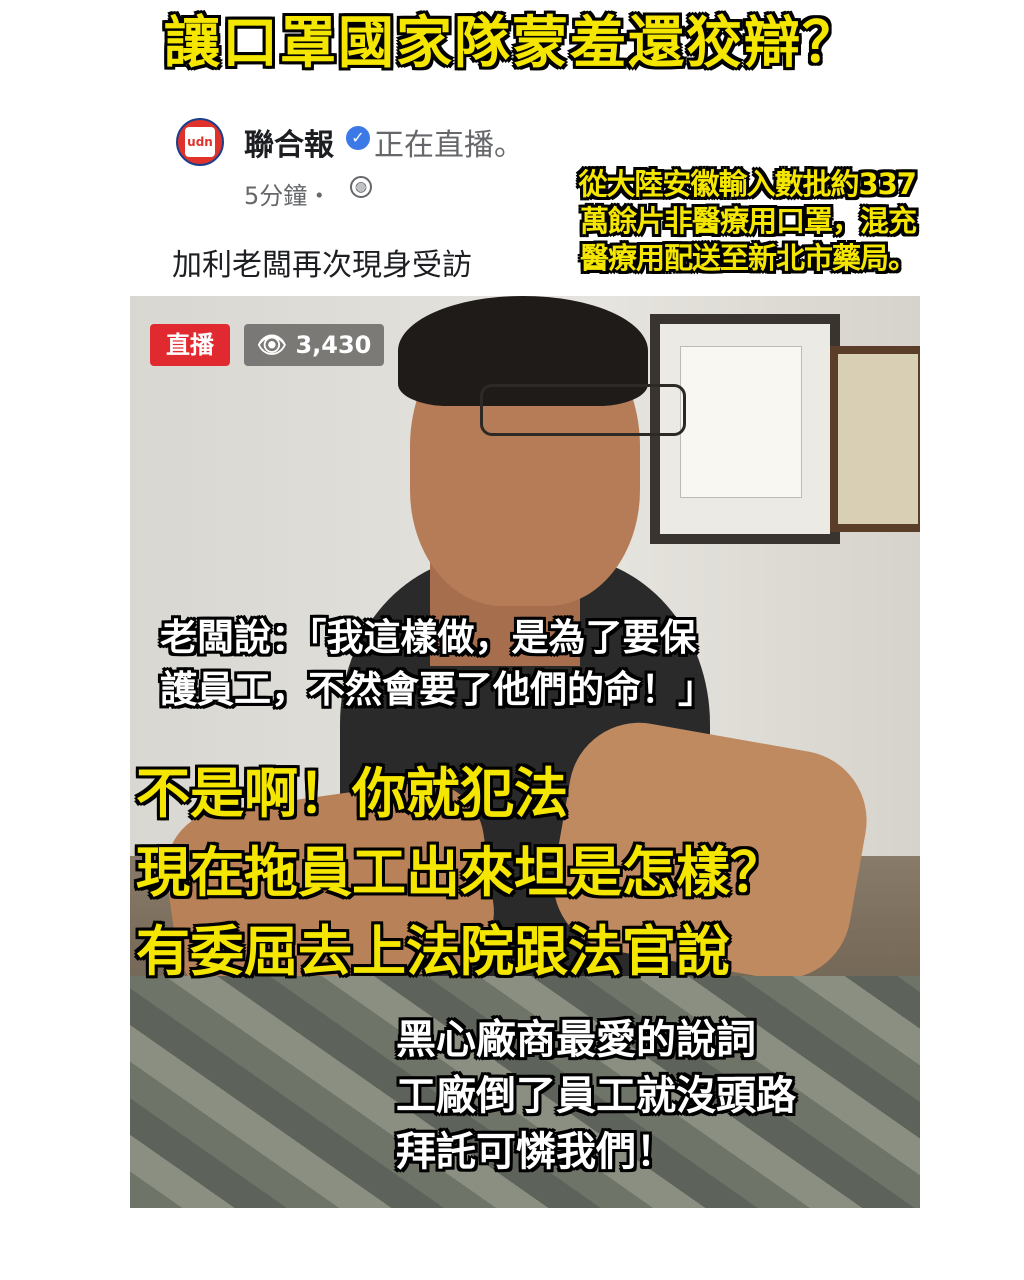 Image resolution: width=1024 pixels, height=1280 pixels. What do you see at coordinates (200, 142) in the screenshot?
I see `news-logo: udn` at bounding box center [200, 142].